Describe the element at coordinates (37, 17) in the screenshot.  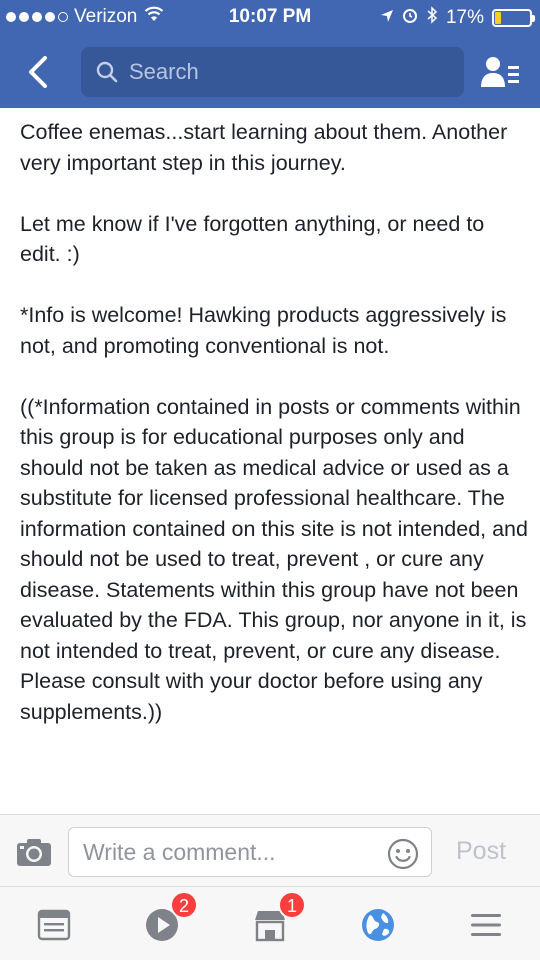
I see `signal-strength-icon` at that location.